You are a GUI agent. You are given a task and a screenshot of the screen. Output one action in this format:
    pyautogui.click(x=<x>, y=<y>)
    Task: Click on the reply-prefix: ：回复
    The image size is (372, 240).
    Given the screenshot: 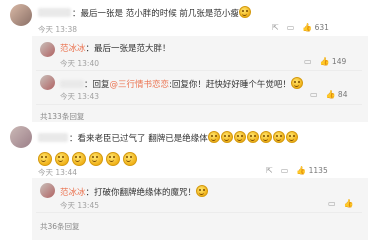 What is the action you would take?
    pyautogui.click(x=97, y=85)
    